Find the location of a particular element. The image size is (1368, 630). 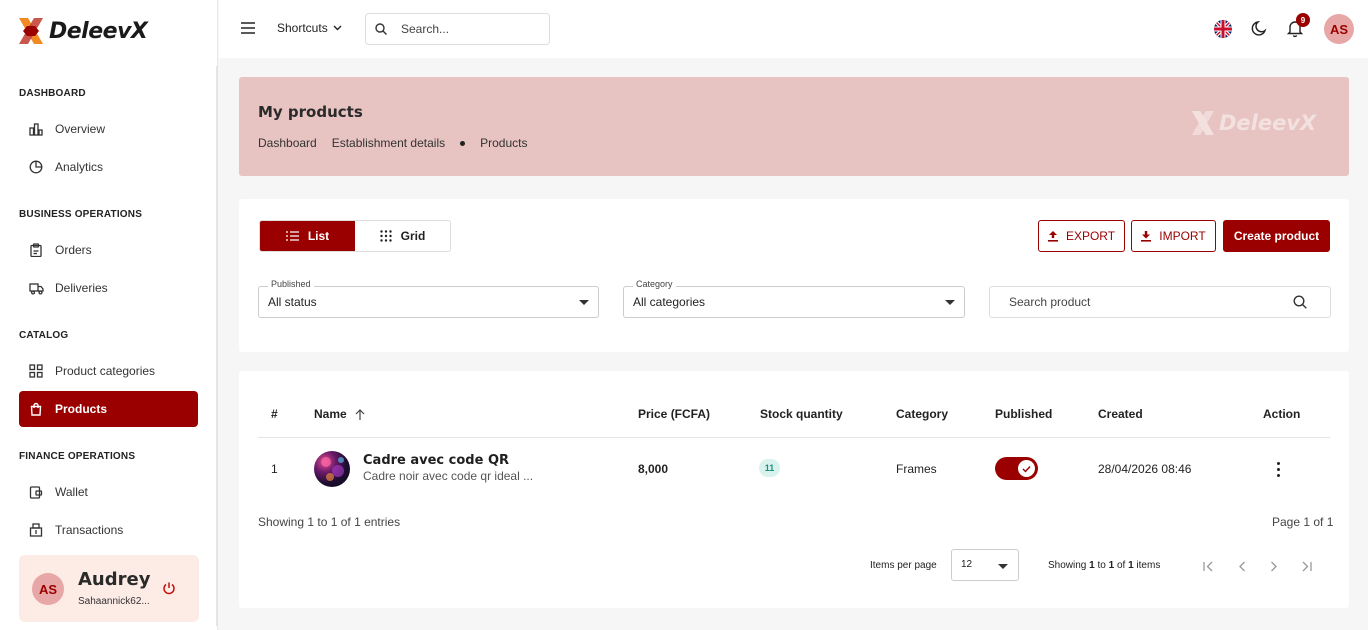

items-range: Showing 1 to 1 of 1 items is located at coordinates (1104, 565).